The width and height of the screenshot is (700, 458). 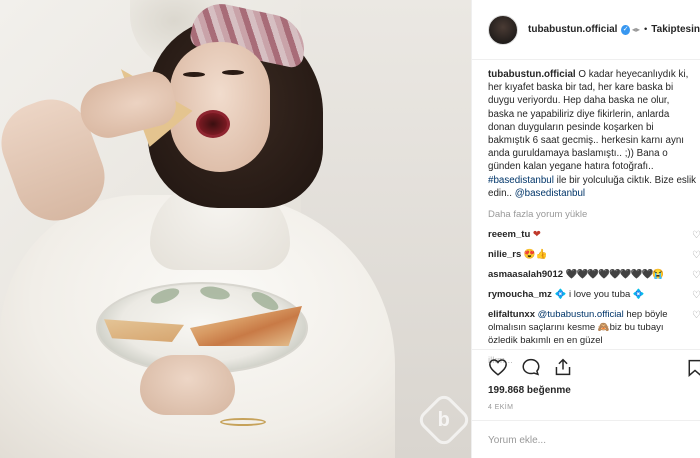 What do you see at coordinates (614, 274) in the screenshot?
I see `comment-text: 🖤🖤🖤🖤🖤🖤🖤🖤😭` at bounding box center [614, 274].